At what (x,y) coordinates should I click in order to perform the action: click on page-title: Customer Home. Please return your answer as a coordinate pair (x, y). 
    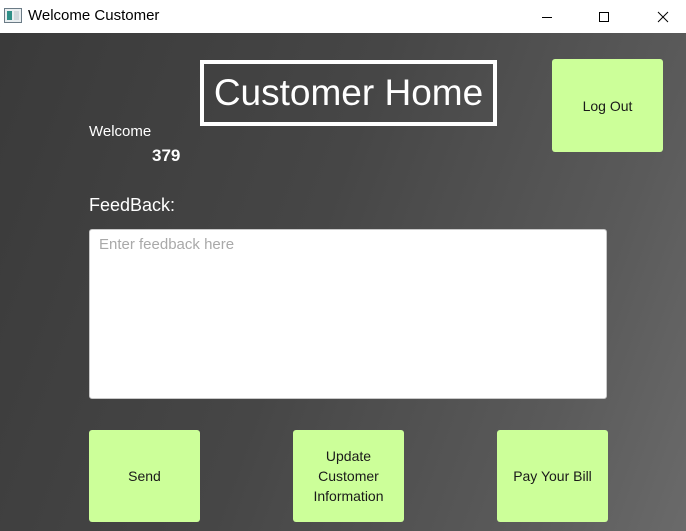
    Looking at the image, I should click on (348, 93).